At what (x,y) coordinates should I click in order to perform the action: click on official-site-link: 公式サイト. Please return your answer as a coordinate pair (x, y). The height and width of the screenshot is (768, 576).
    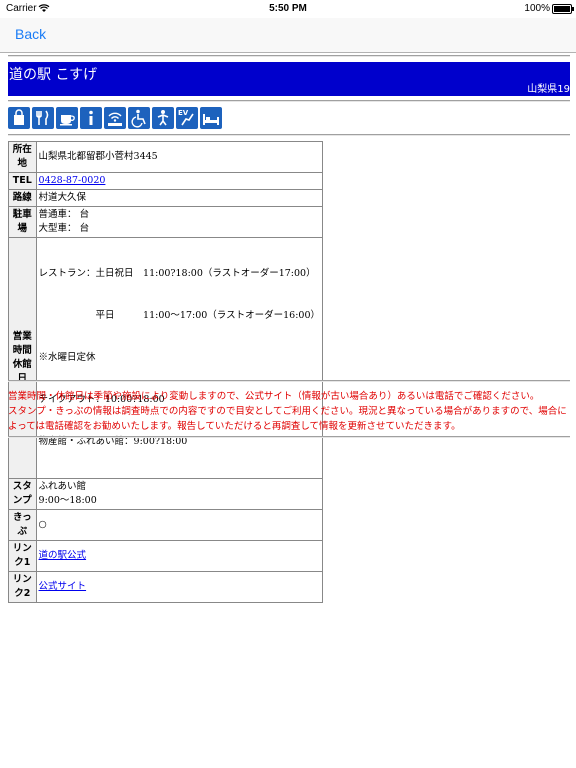
    Looking at the image, I should click on (63, 586).